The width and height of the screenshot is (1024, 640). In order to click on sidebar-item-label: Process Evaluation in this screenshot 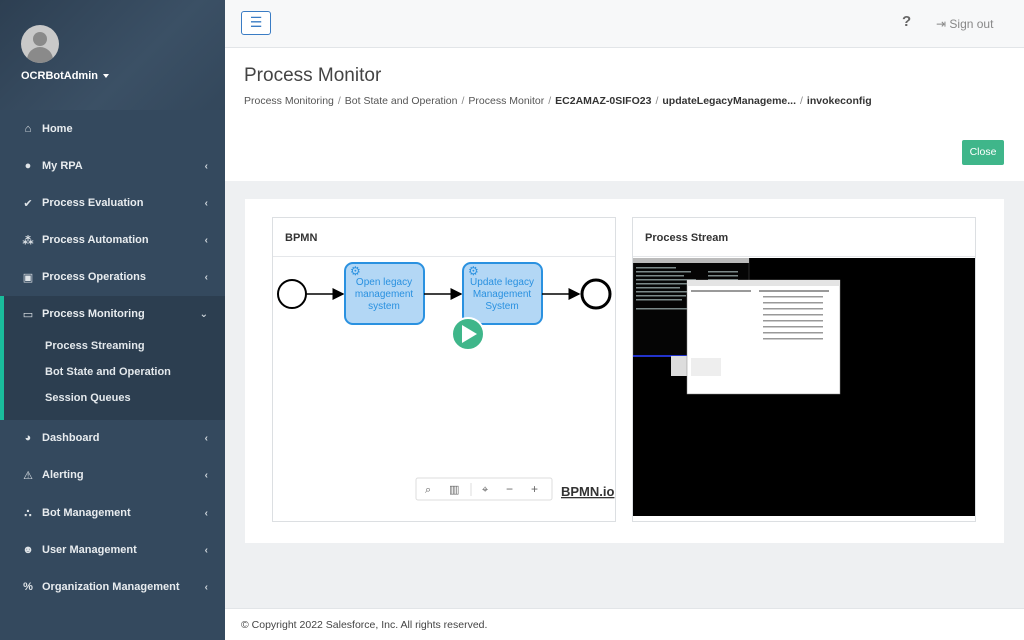, I will do `click(93, 203)`.